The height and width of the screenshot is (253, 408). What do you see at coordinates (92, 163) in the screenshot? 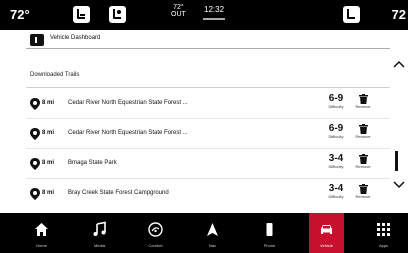
I see `trail-name: Bmaga State Park` at bounding box center [92, 163].